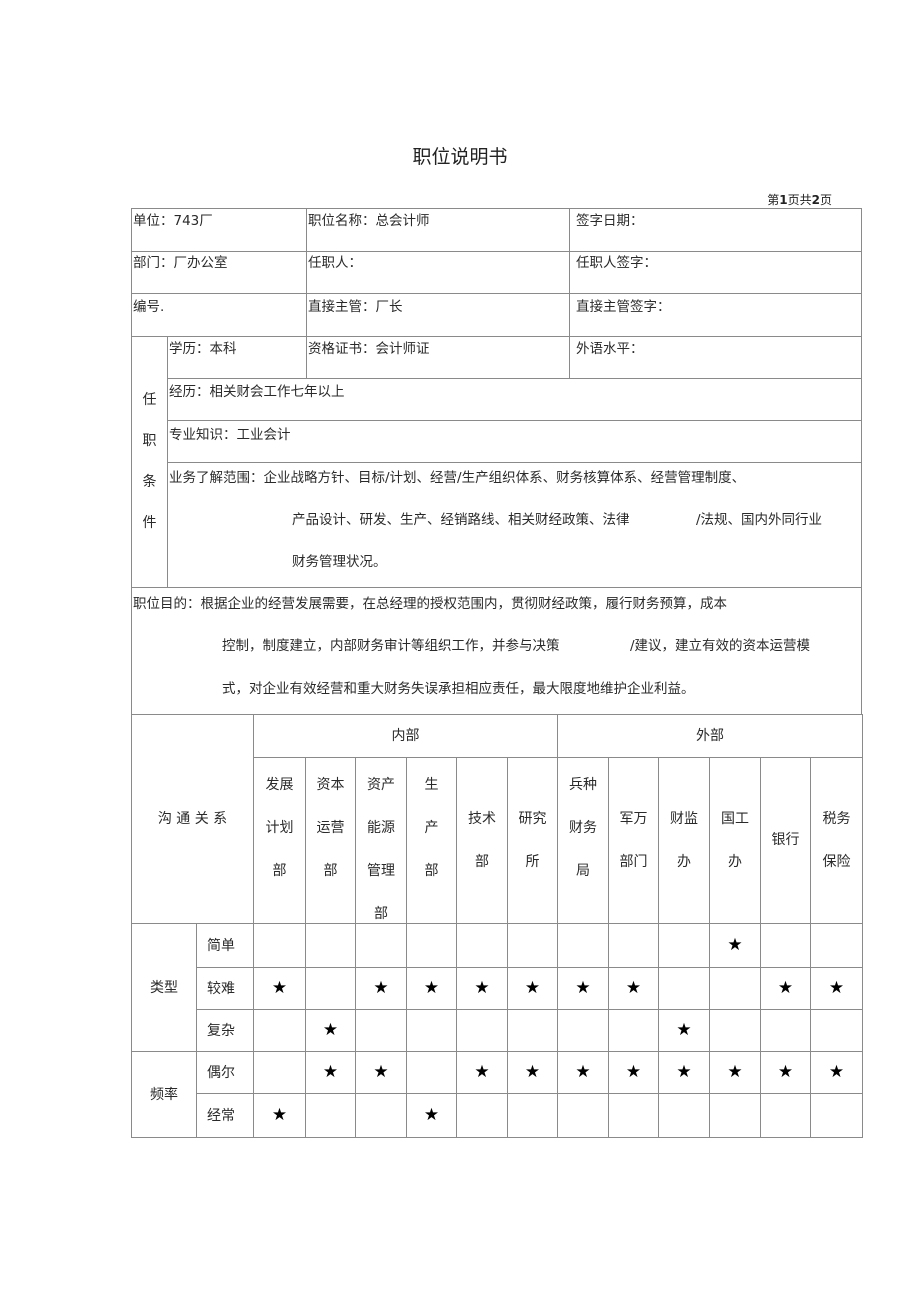 The height and width of the screenshot is (1303, 920). What do you see at coordinates (532, 840) in the screenshot?
I see `column-header: 研究所` at bounding box center [532, 840].